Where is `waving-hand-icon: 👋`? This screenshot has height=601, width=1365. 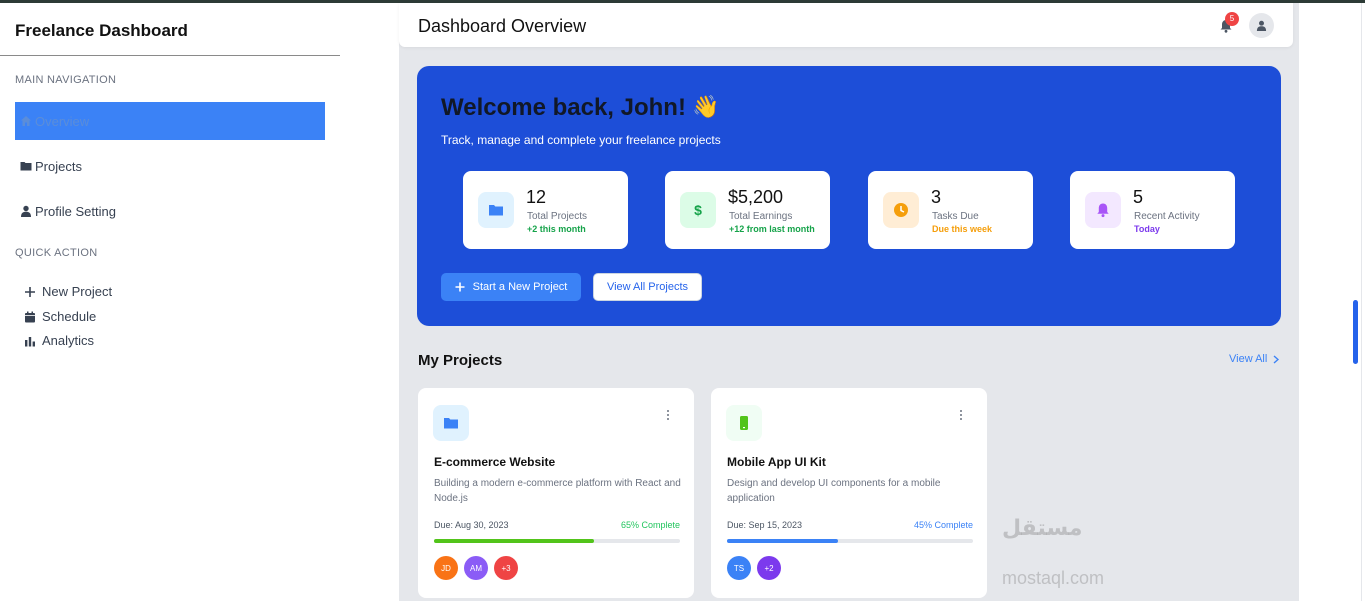
waving-hand-icon: 👋 is located at coordinates (706, 106).